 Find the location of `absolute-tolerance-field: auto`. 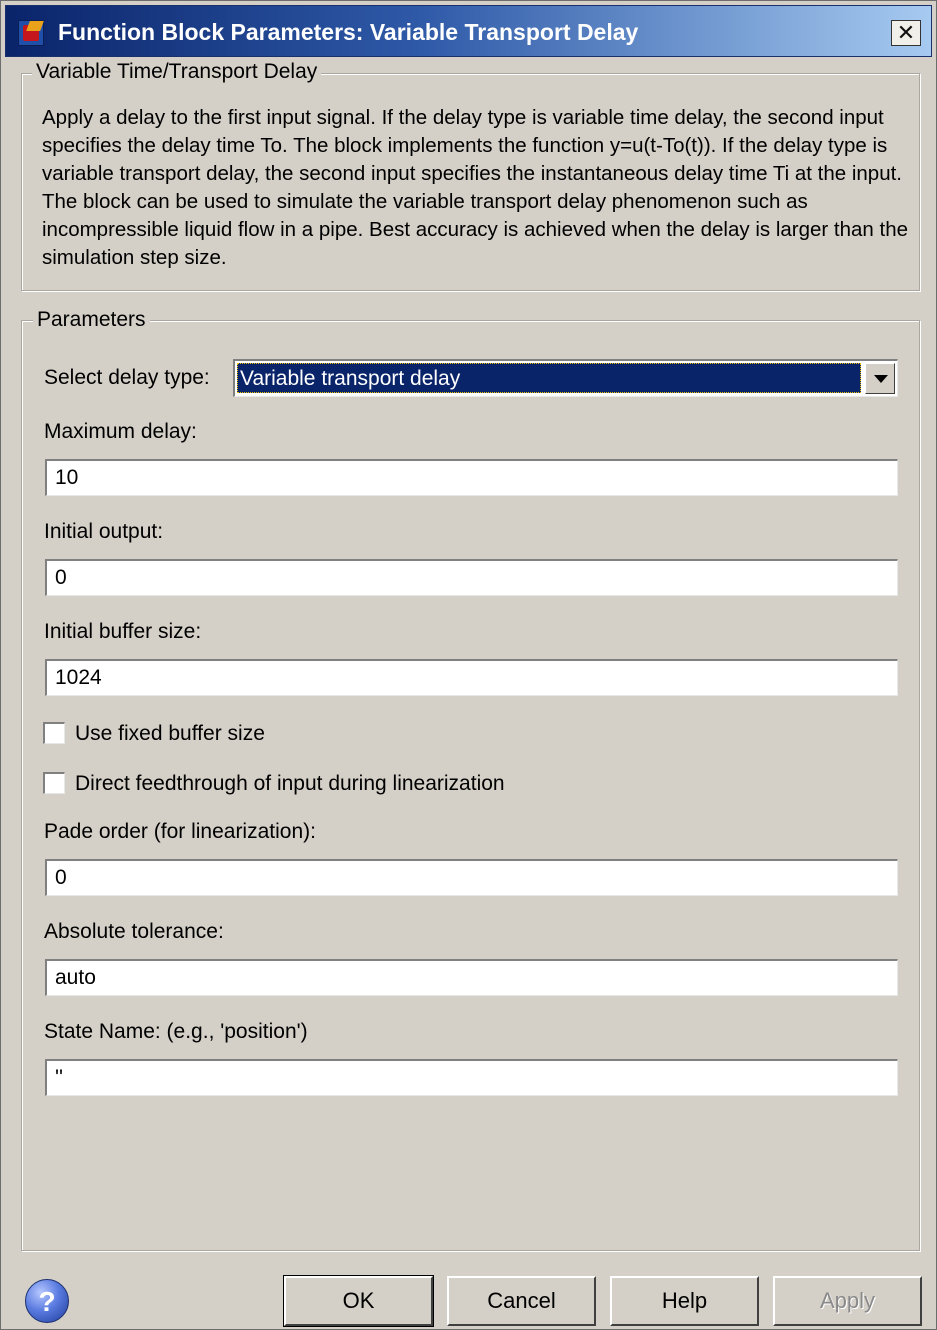

absolute-tolerance-field: auto is located at coordinates (471, 977).